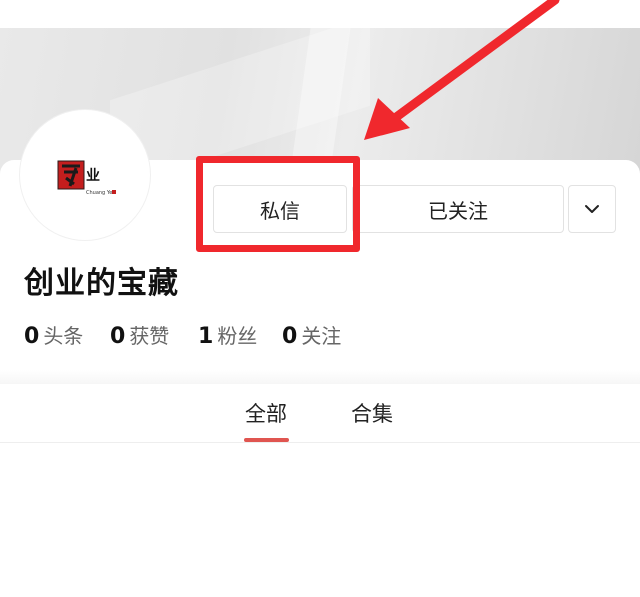 This screenshot has height=597, width=640. I want to click on stat-following: 0 关注, so click(311, 334).